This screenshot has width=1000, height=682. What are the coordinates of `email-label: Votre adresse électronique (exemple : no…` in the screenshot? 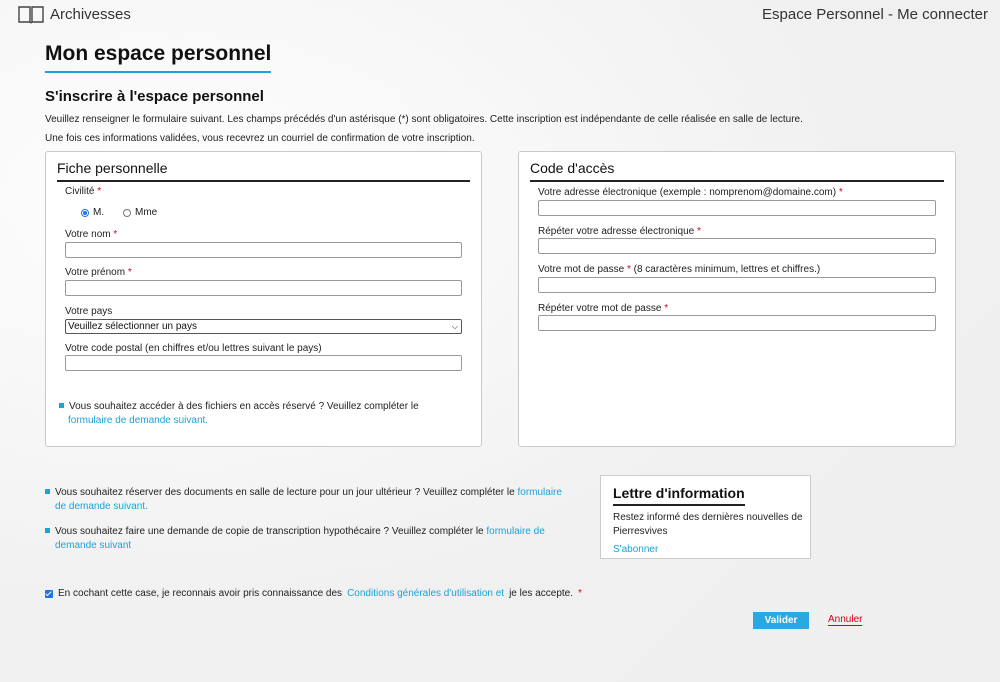 It's located at (690, 192).